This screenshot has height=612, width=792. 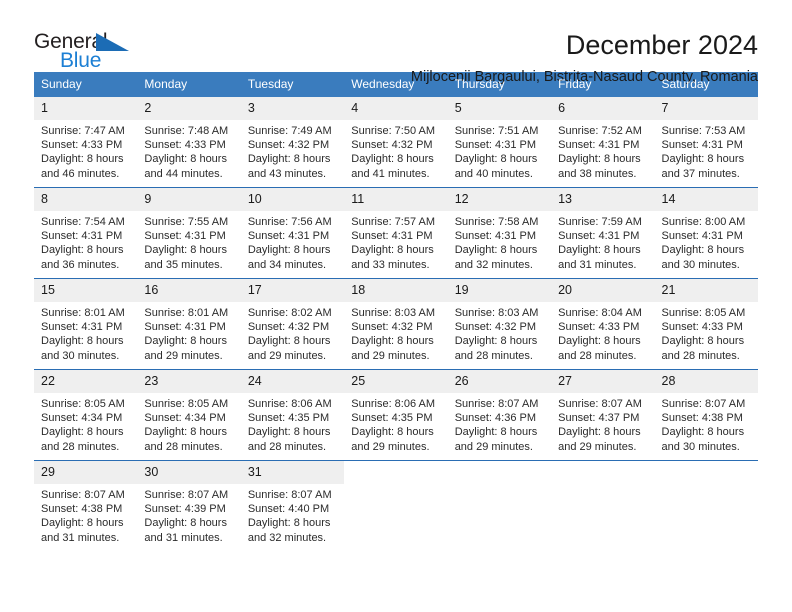 What do you see at coordinates (94, 53) in the screenshot?
I see `generalblue-logo: General Blue` at bounding box center [94, 53].